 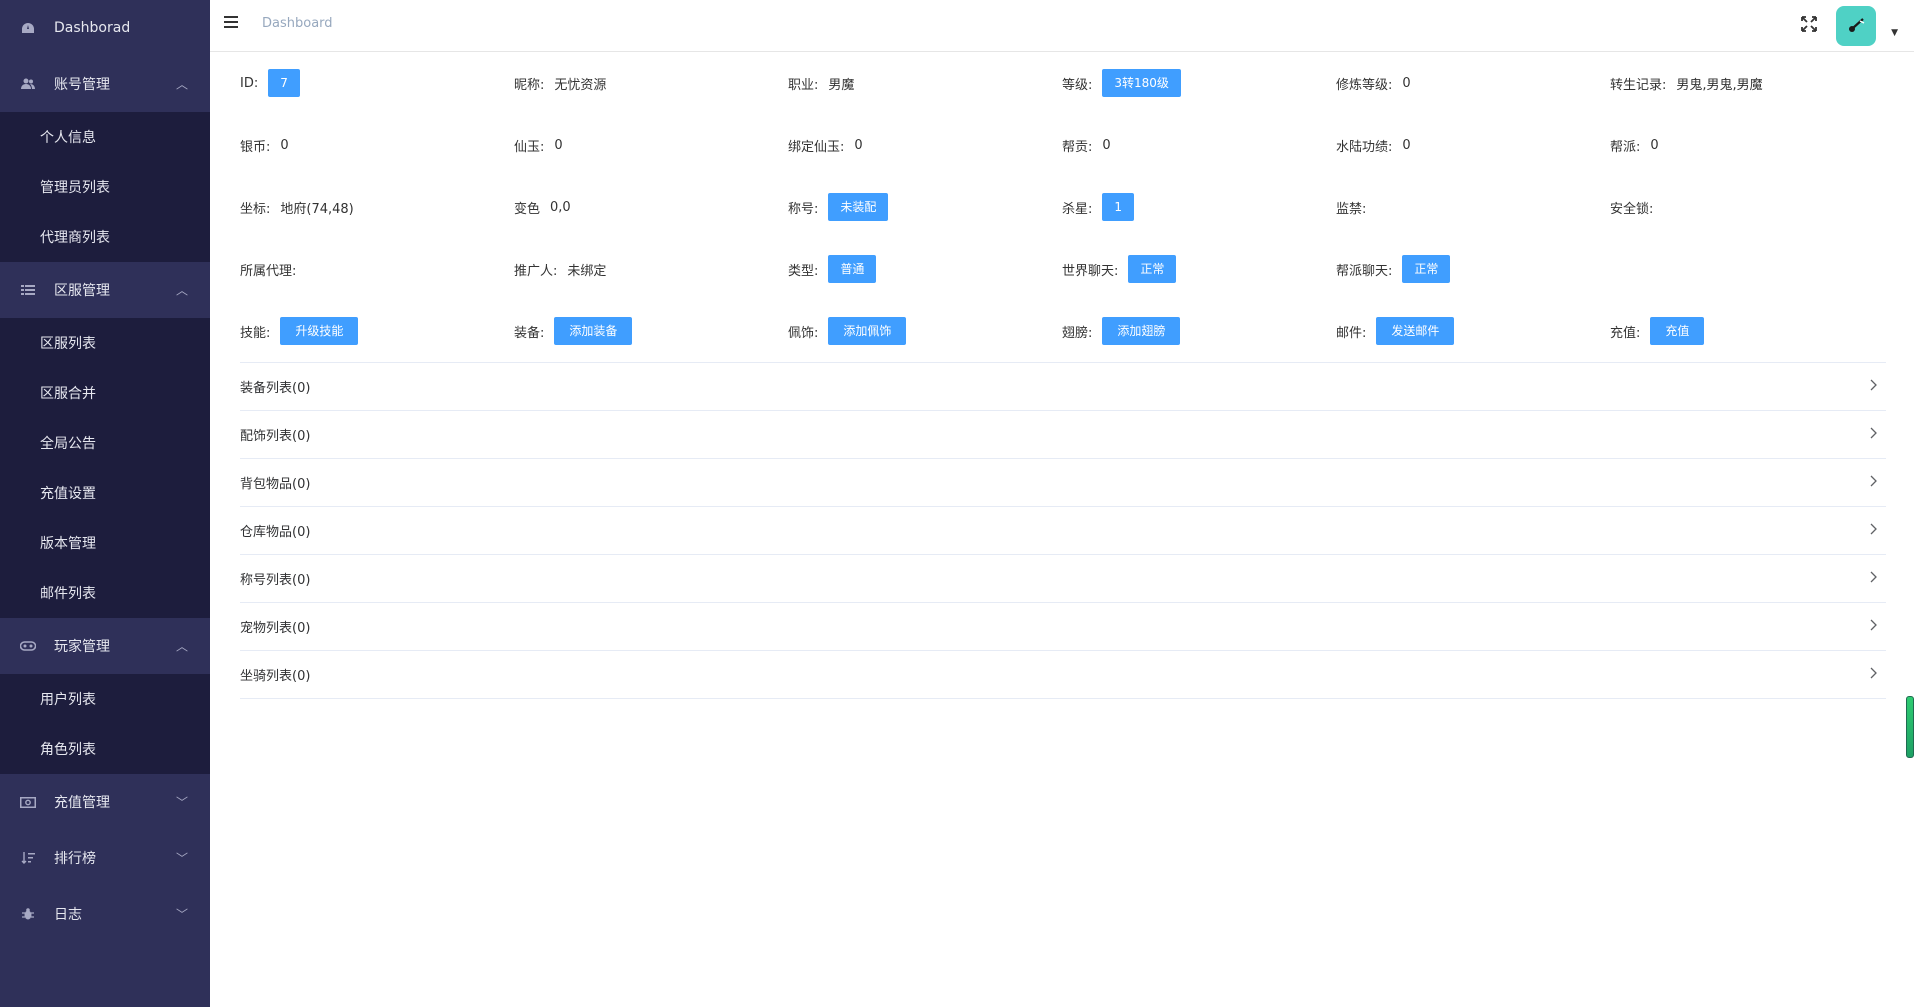 I want to click on scroll-indicator, so click(x=1910, y=727).